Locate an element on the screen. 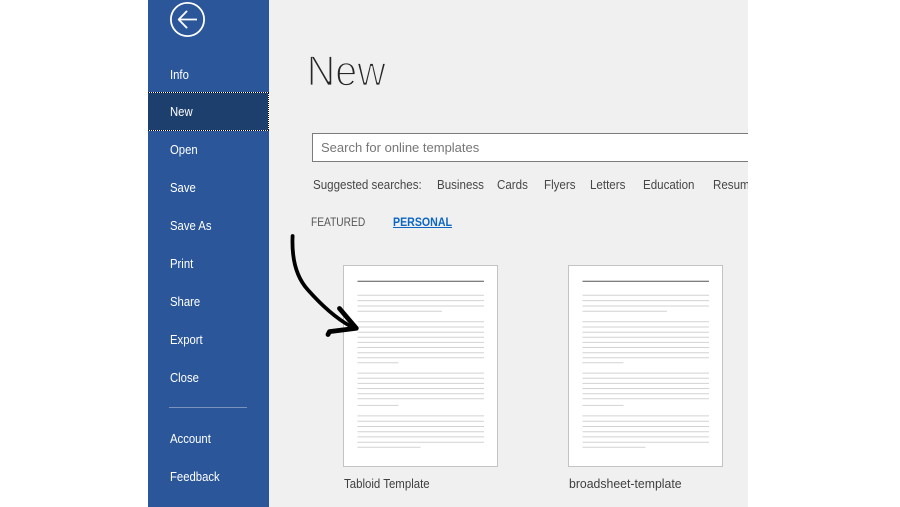  svg-text: New is located at coordinates (347, 71).